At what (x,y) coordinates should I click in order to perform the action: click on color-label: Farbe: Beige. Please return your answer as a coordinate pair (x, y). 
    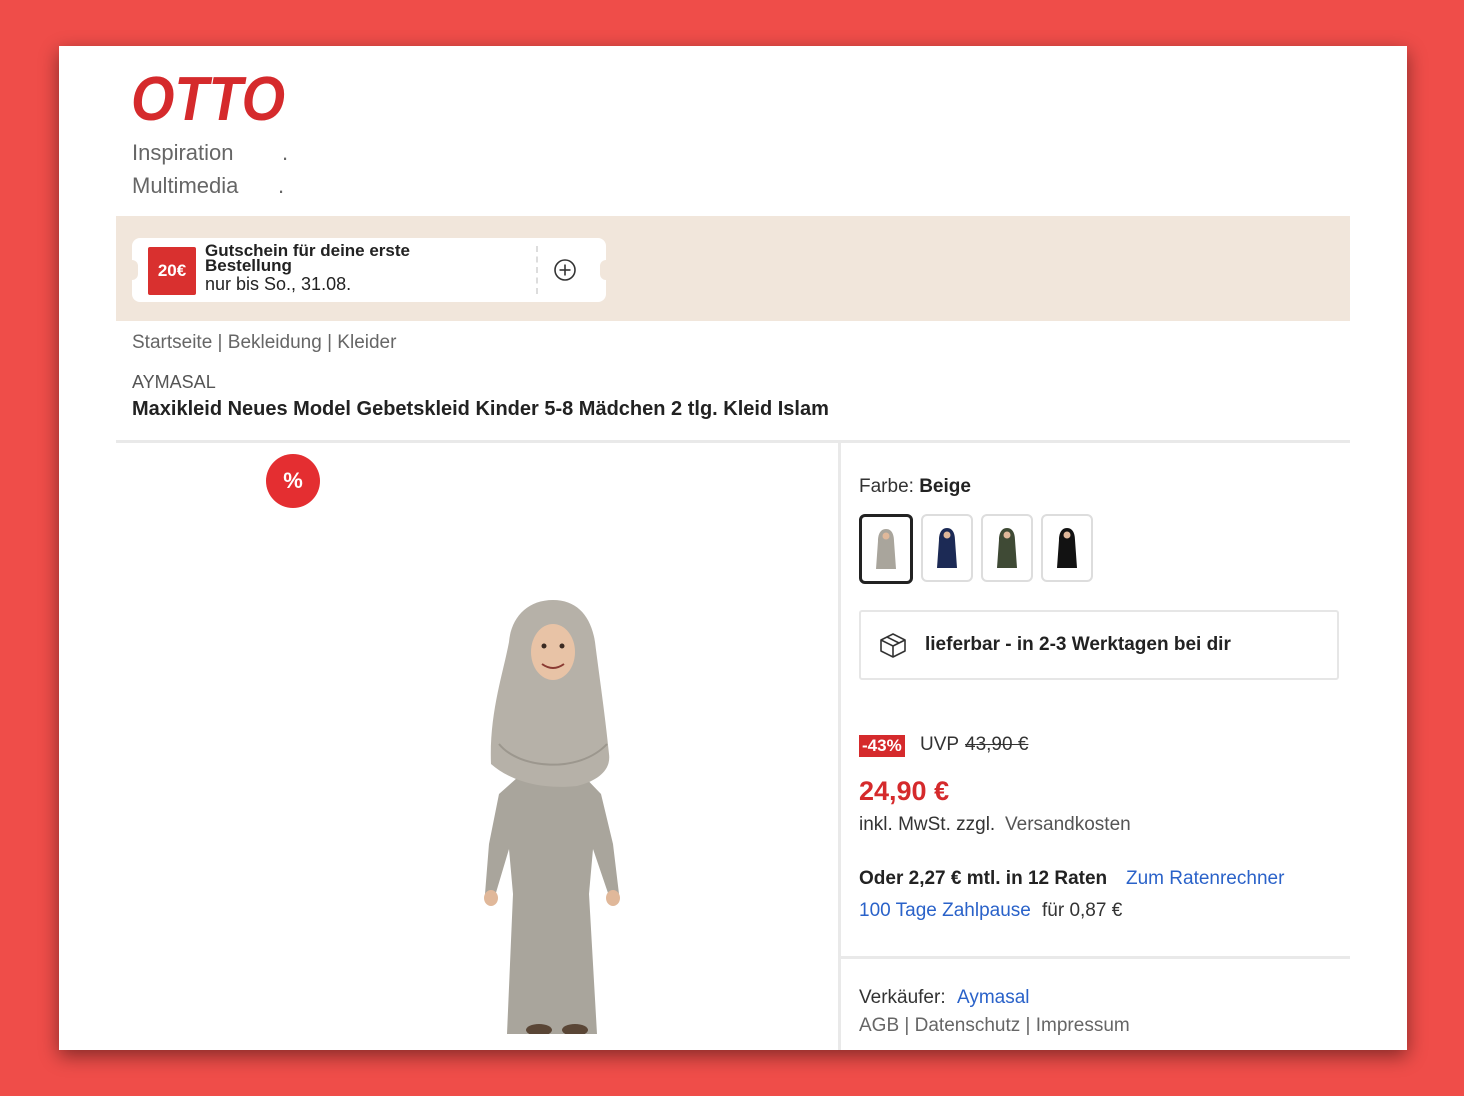
    Looking at the image, I should click on (915, 487).